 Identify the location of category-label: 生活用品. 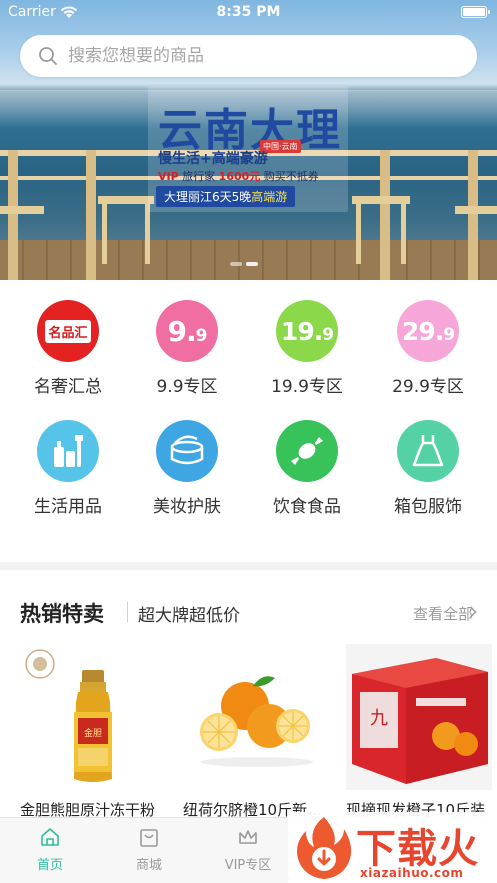
(68, 507).